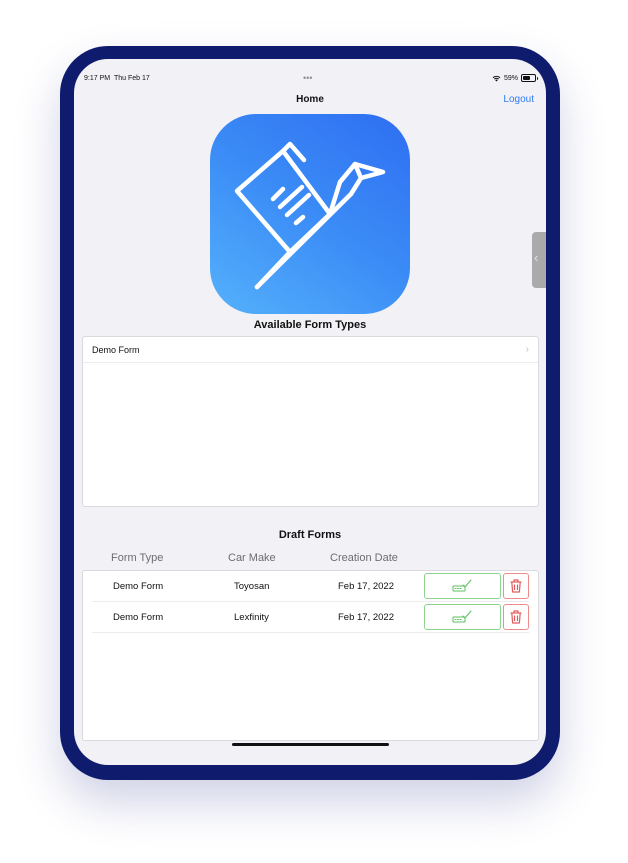 Image resolution: width=628 pixels, height=863 pixels. Describe the element at coordinates (496, 78) in the screenshot. I see `wifi-icon` at that location.